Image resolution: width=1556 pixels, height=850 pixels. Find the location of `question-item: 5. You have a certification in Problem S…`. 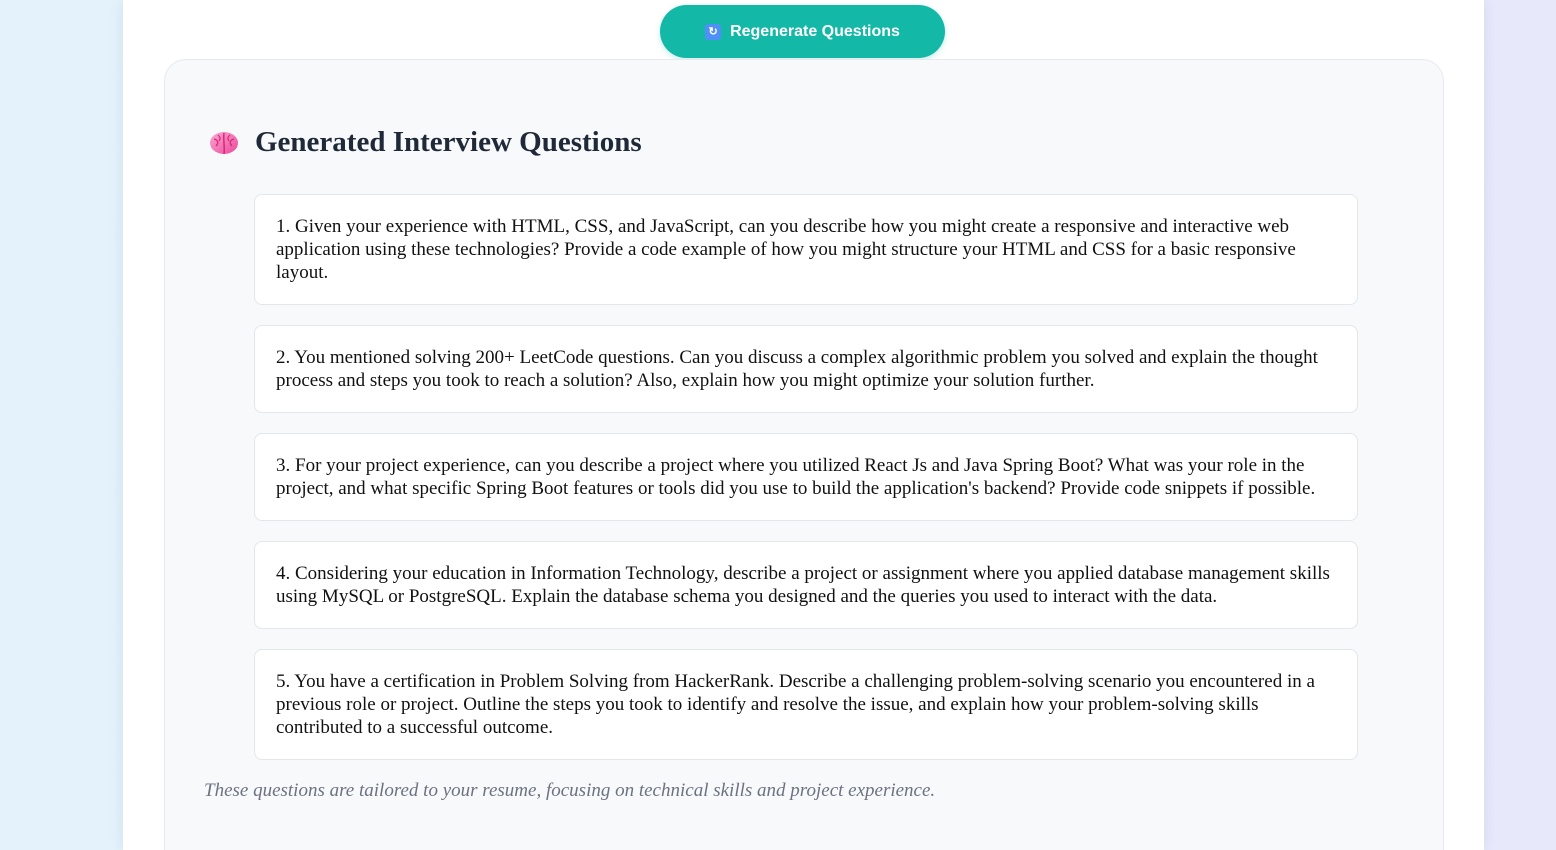

question-item: 5. You have a certification in Problem S… is located at coordinates (806, 704).